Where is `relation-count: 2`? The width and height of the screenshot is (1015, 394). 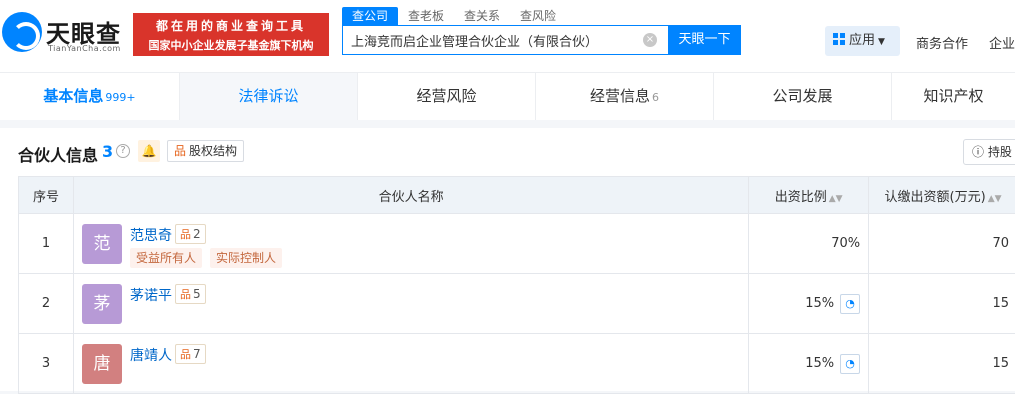
relation-count: 2 is located at coordinates (197, 234).